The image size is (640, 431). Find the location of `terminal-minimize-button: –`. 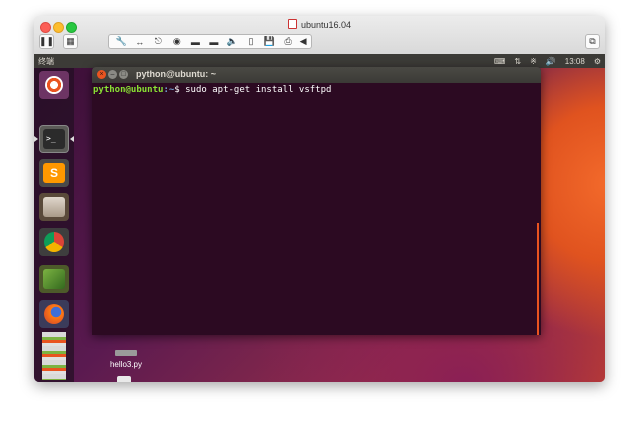

terminal-minimize-button: – is located at coordinates (112, 74).